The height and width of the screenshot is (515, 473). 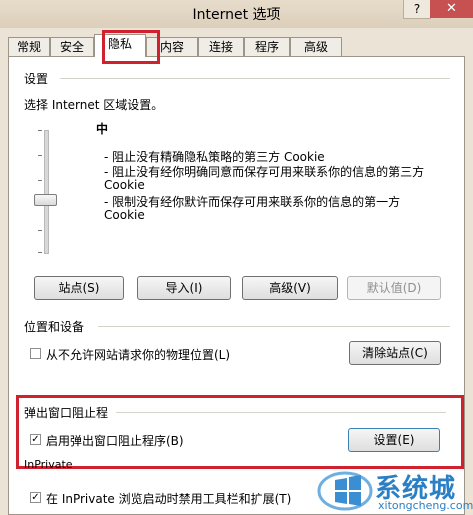 I want to click on popup-checkbox-label: 启用弹出窗口阻止程序(B), so click(x=115, y=440).